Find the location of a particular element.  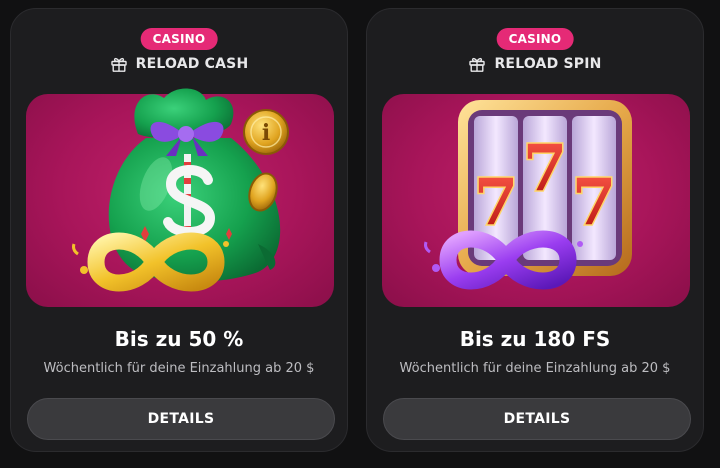

promo-type-label: RELOAD SPIN is located at coordinates (548, 64).